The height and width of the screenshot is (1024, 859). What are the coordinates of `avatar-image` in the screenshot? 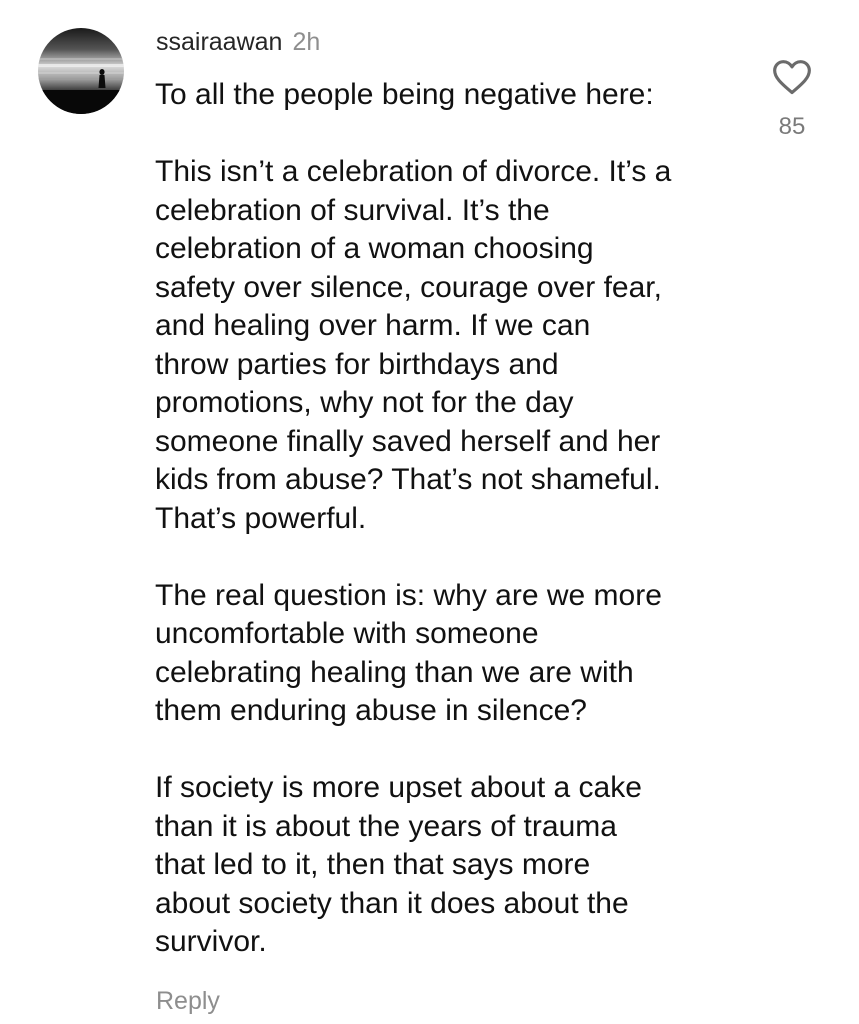 It's located at (81, 71).